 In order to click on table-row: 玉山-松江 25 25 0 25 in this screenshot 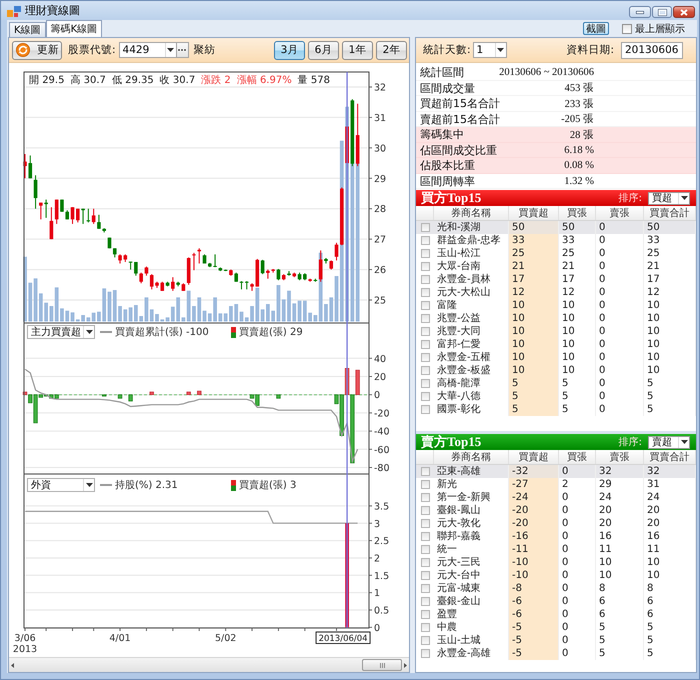, I will do `click(556, 253)`.